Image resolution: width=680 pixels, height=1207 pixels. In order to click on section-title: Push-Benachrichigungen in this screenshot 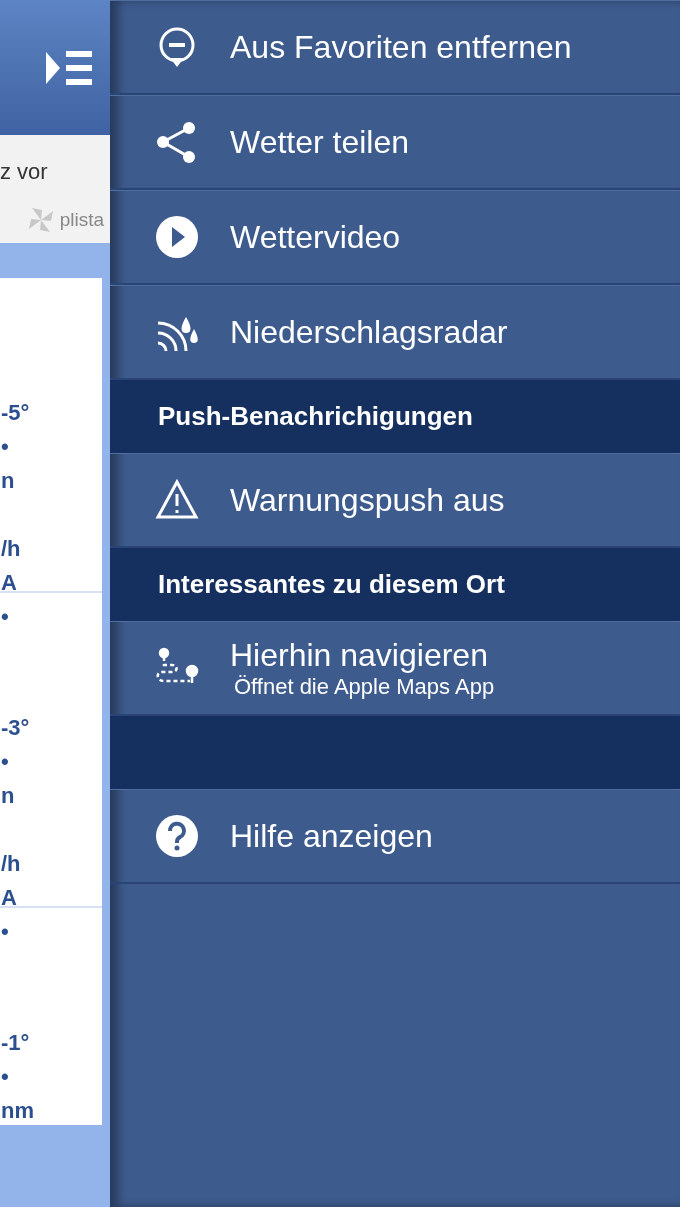, I will do `click(315, 416)`.